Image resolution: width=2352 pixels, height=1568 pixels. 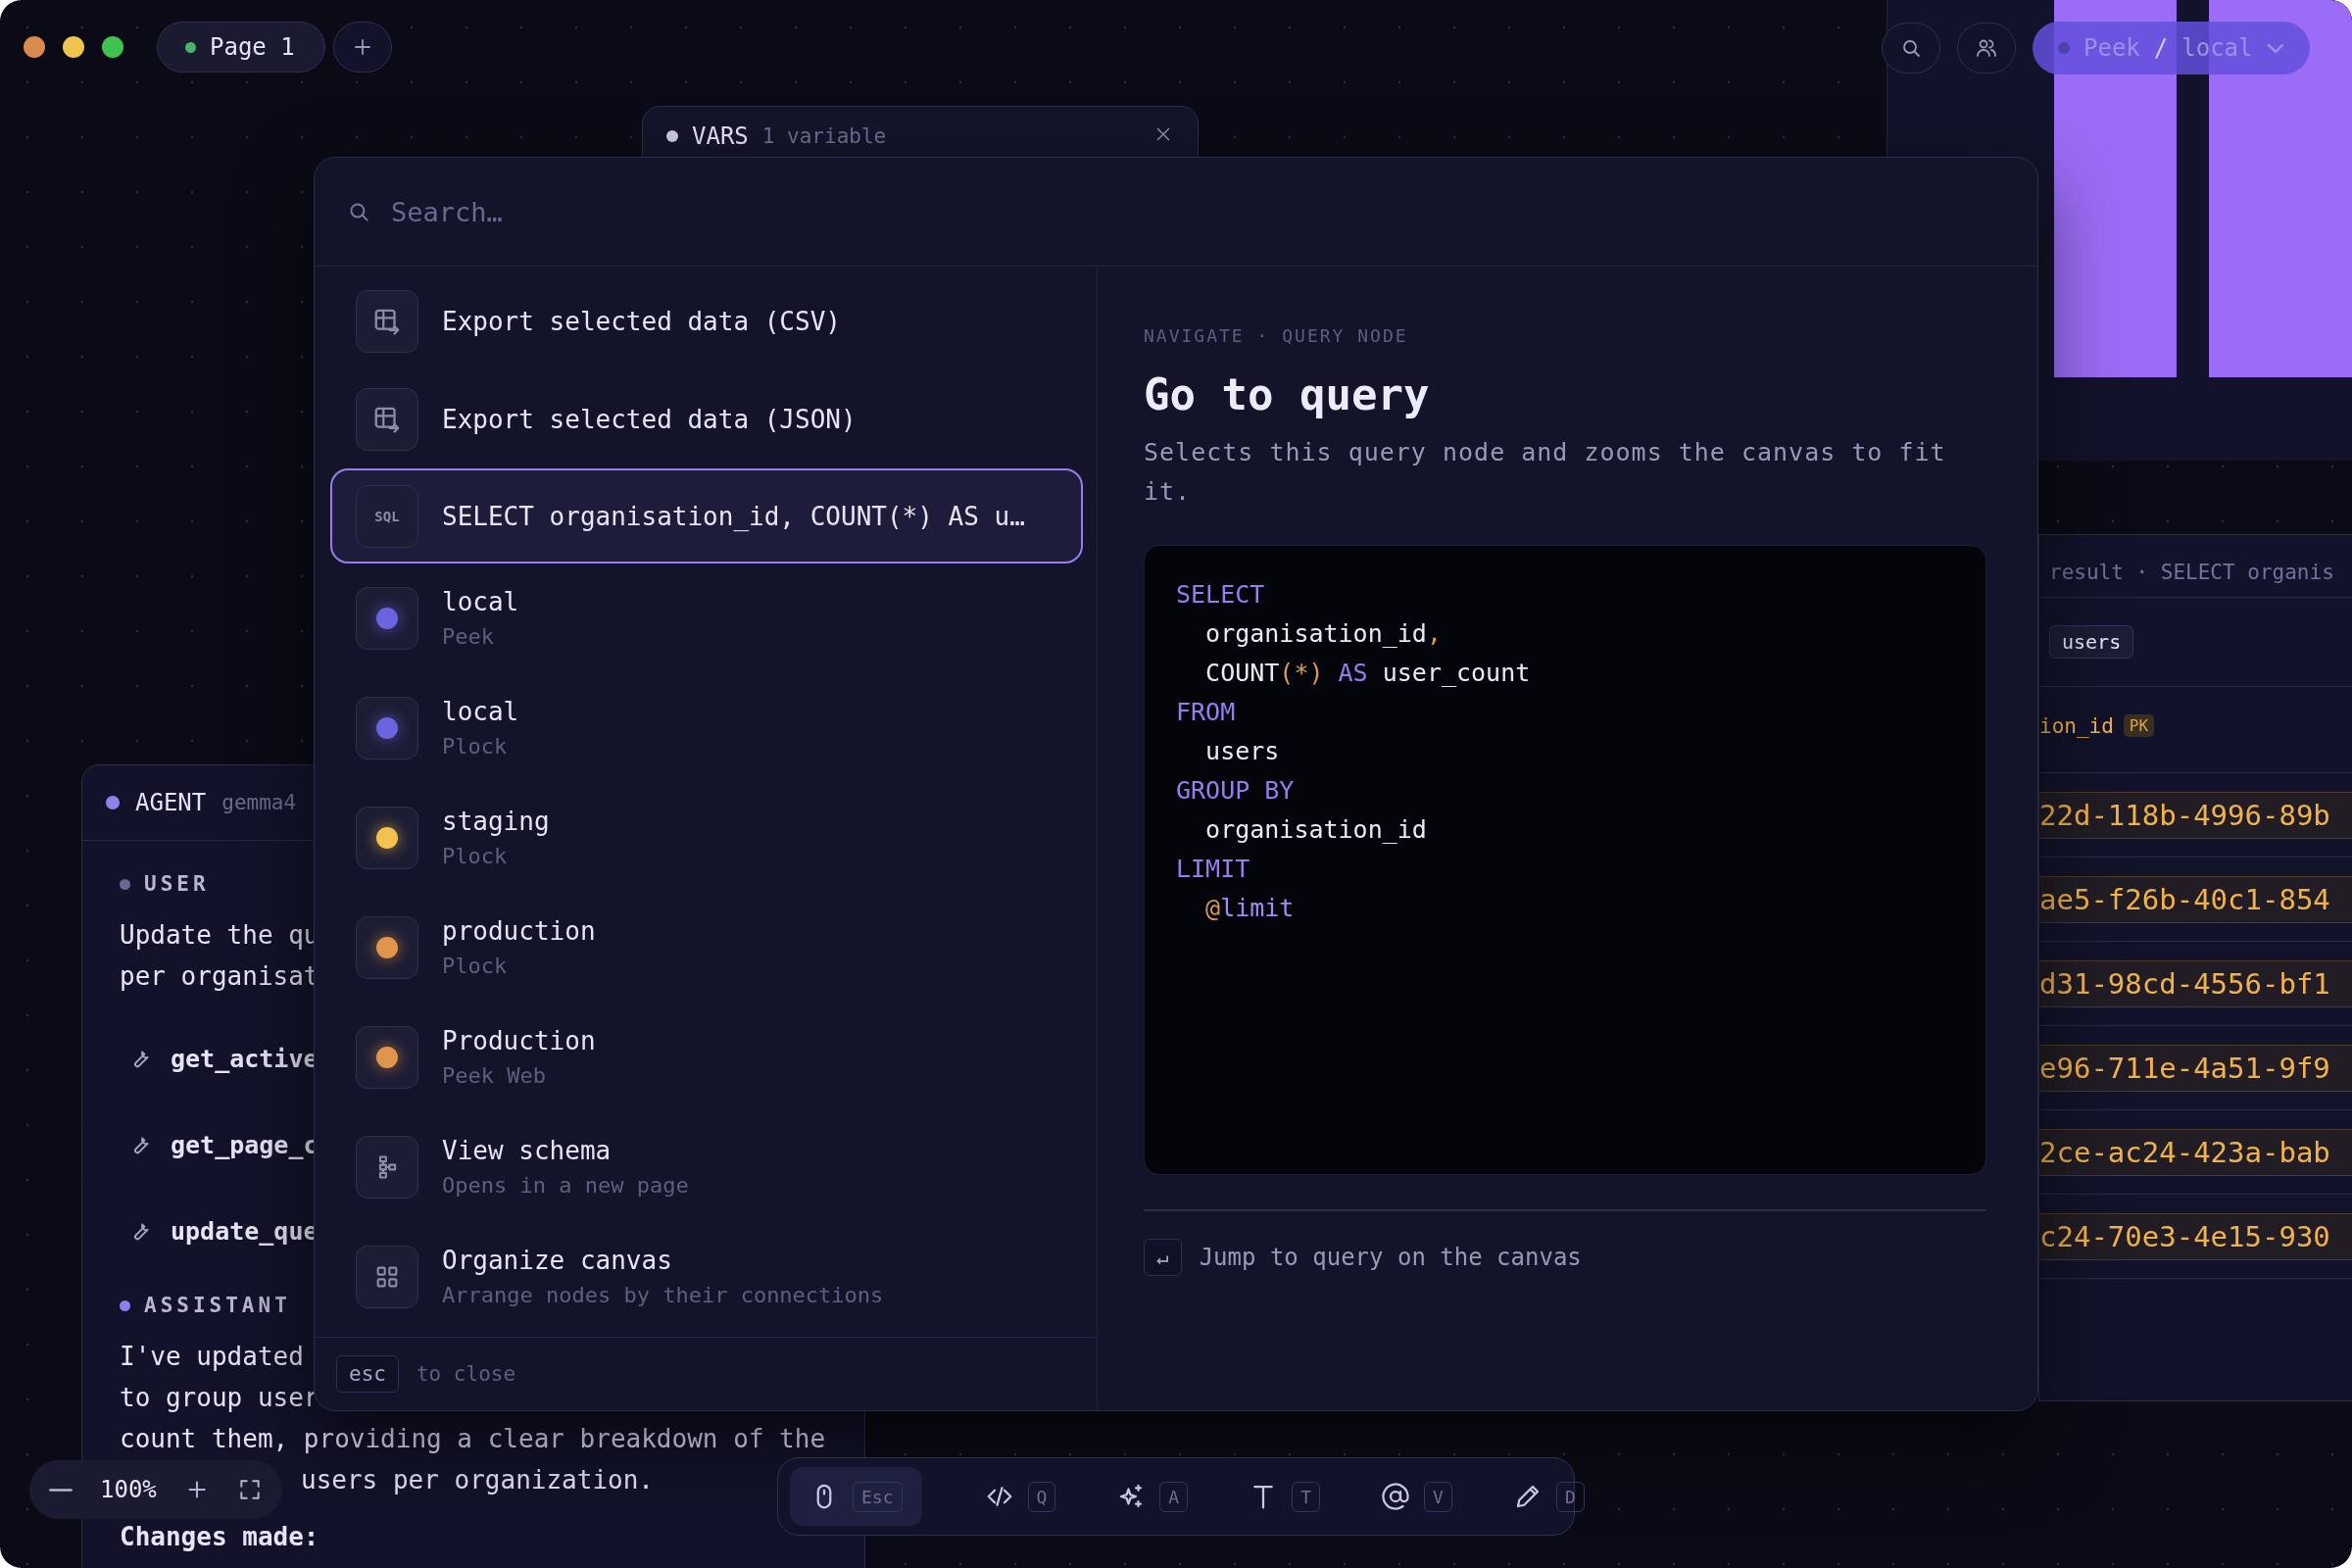 I want to click on tool-call: get_active, so click(x=244, y=1058).